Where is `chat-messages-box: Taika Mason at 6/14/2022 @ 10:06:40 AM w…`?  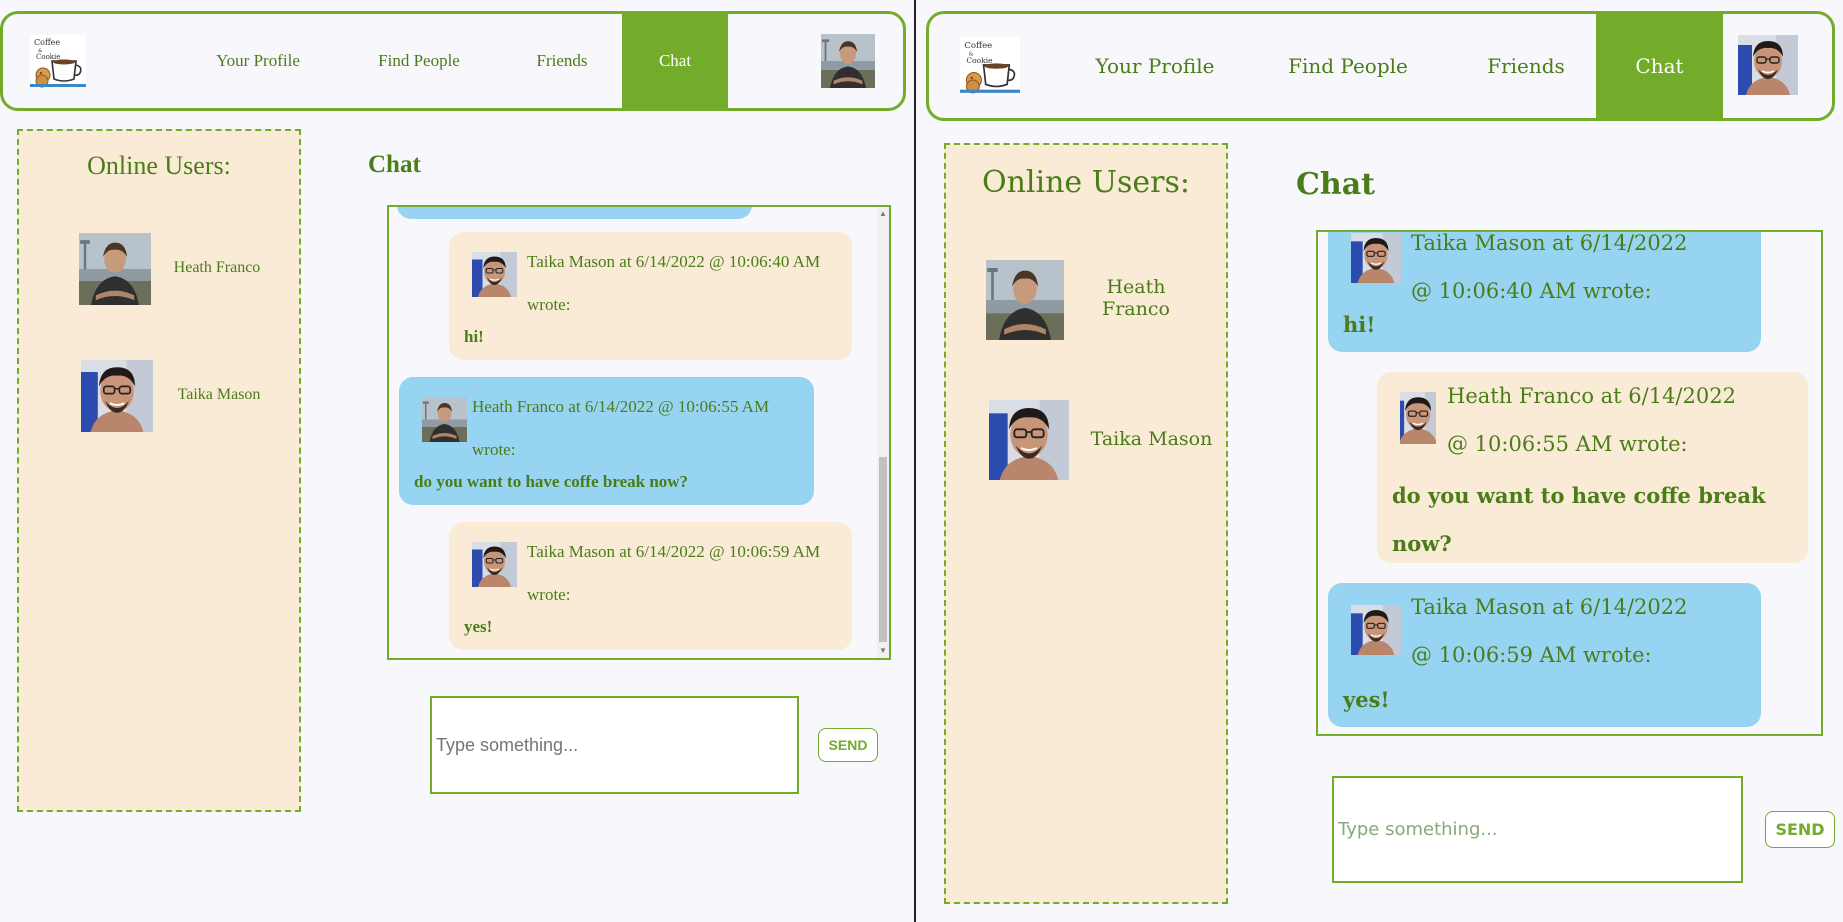 chat-messages-box: Taika Mason at 6/14/2022 @ 10:06:40 AM w… is located at coordinates (639, 432).